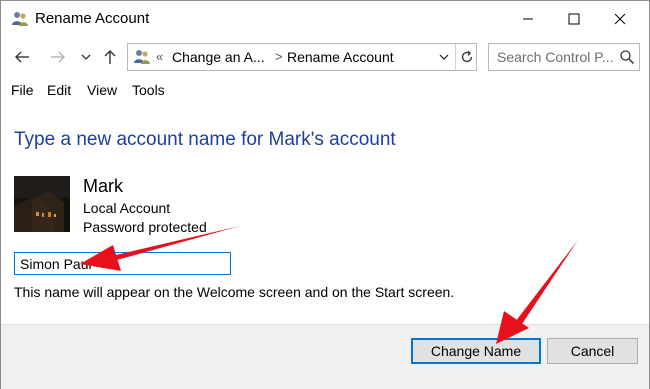 This screenshot has height=389, width=650. Describe the element at coordinates (627, 57) in the screenshot. I see `search-icon` at that location.